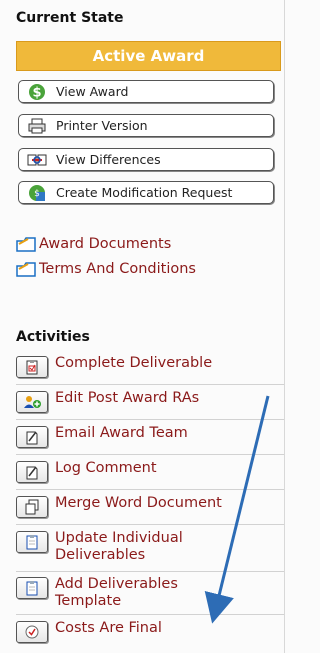 Image resolution: width=320 pixels, height=653 pixels. I want to click on annotation-arrow, so click(237, 509).